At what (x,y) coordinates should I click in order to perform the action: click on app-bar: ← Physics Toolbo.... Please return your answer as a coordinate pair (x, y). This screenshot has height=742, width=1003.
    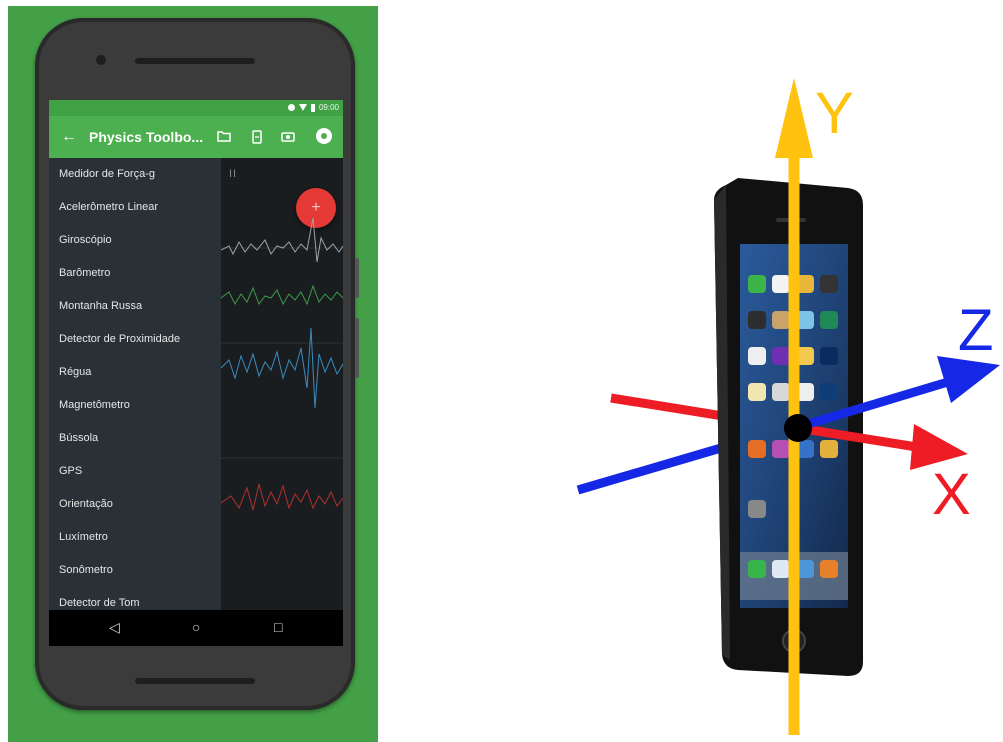
    Looking at the image, I should click on (196, 137).